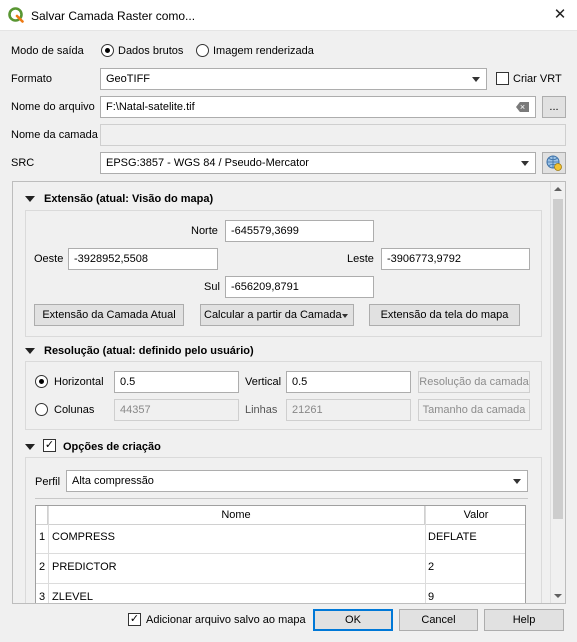 Image resolution: width=577 pixels, height=642 pixels. I want to click on profile-combo: Alta compressão, so click(297, 481).